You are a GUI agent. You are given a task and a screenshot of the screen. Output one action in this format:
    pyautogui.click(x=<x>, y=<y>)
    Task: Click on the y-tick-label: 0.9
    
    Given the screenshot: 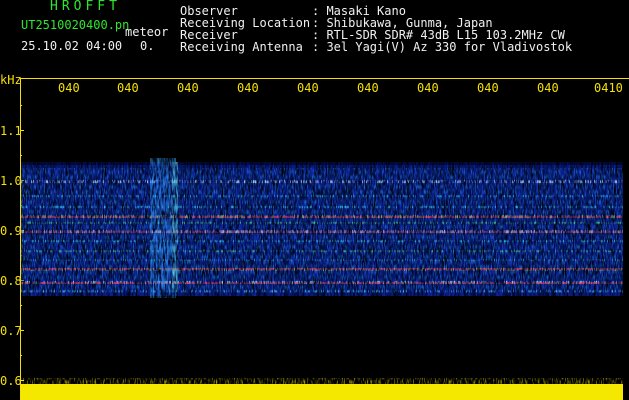 What is the action you would take?
    pyautogui.click(x=11, y=231)
    